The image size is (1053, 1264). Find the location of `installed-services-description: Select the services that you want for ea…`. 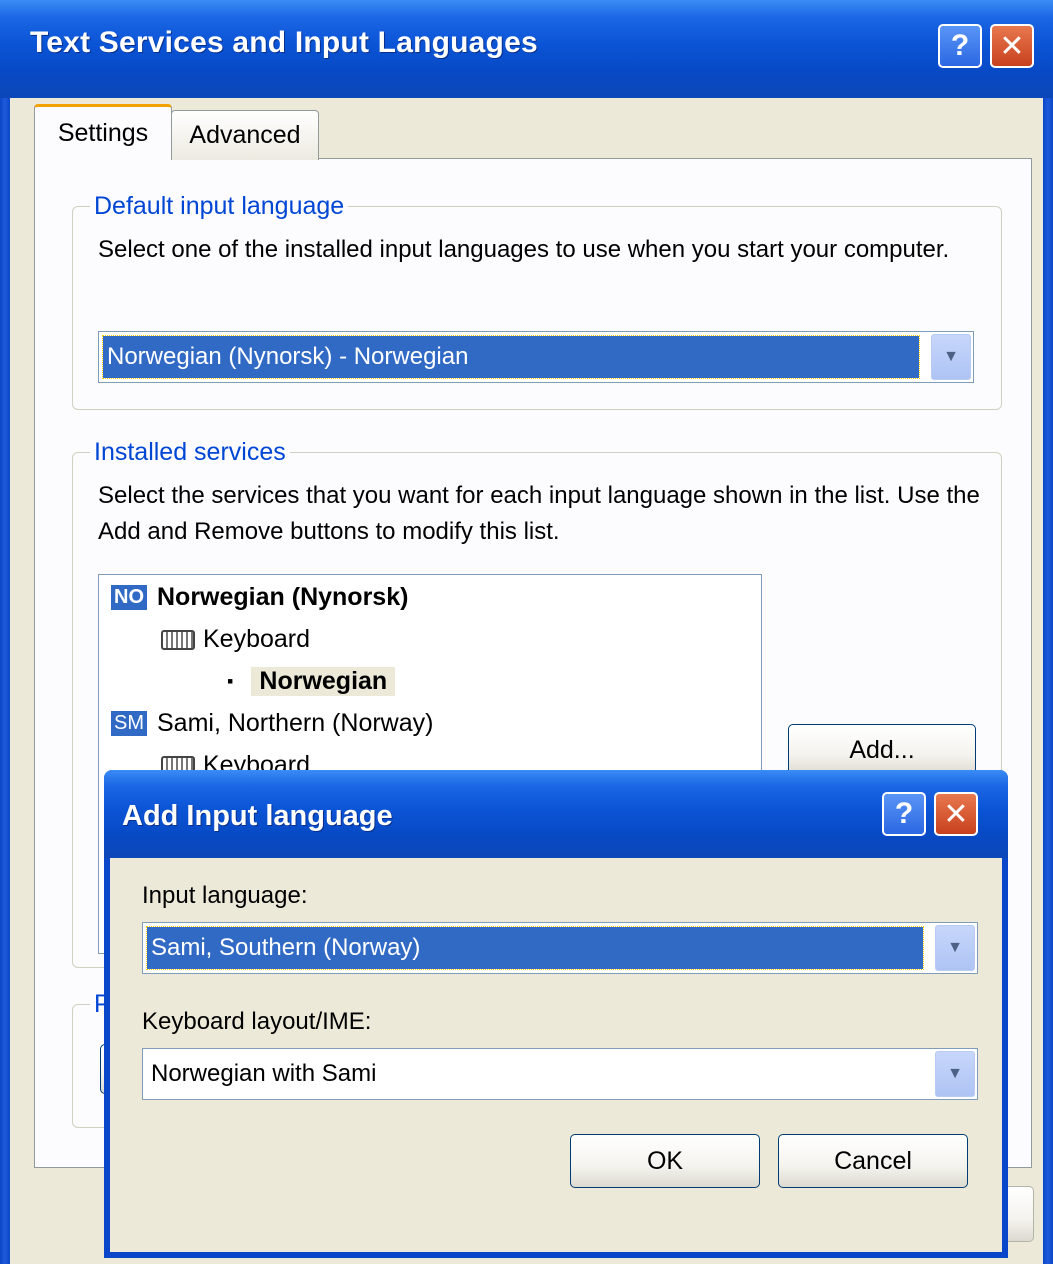

installed-services-description: Select the services that you want for ea… is located at coordinates (539, 513).